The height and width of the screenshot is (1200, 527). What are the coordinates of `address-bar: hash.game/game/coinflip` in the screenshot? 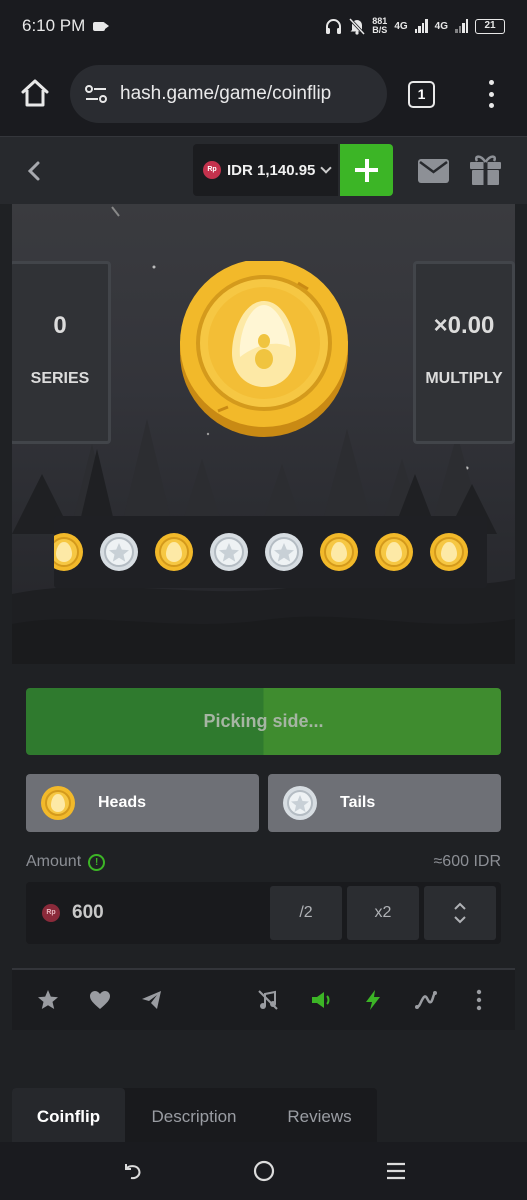 It's located at (228, 94).